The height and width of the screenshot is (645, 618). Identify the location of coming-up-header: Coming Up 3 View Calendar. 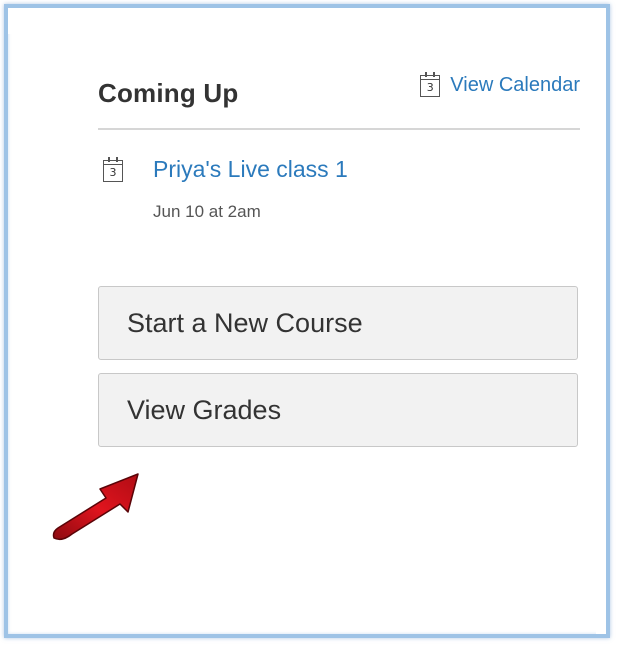
(339, 100).